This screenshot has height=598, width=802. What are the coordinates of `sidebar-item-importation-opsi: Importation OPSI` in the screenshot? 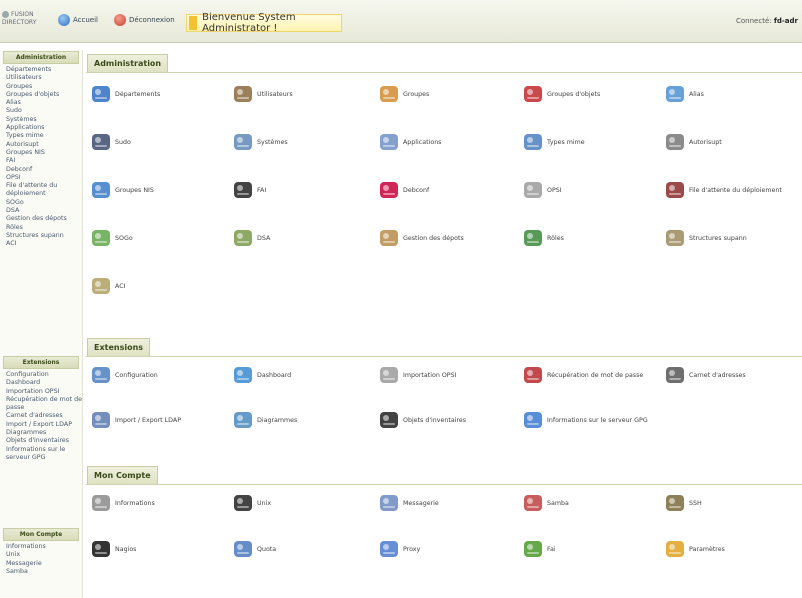 It's located at (44, 392).